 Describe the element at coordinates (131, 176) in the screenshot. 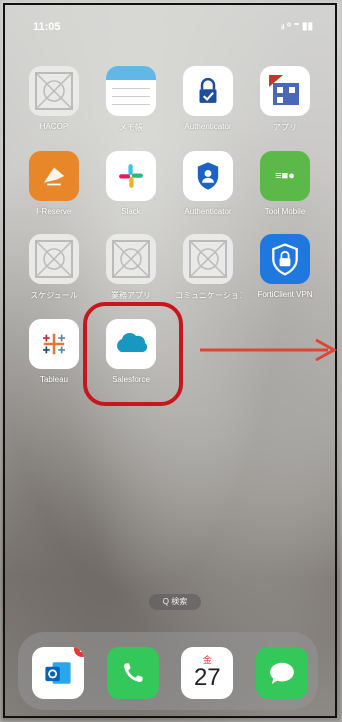

I see `slack-icon` at that location.